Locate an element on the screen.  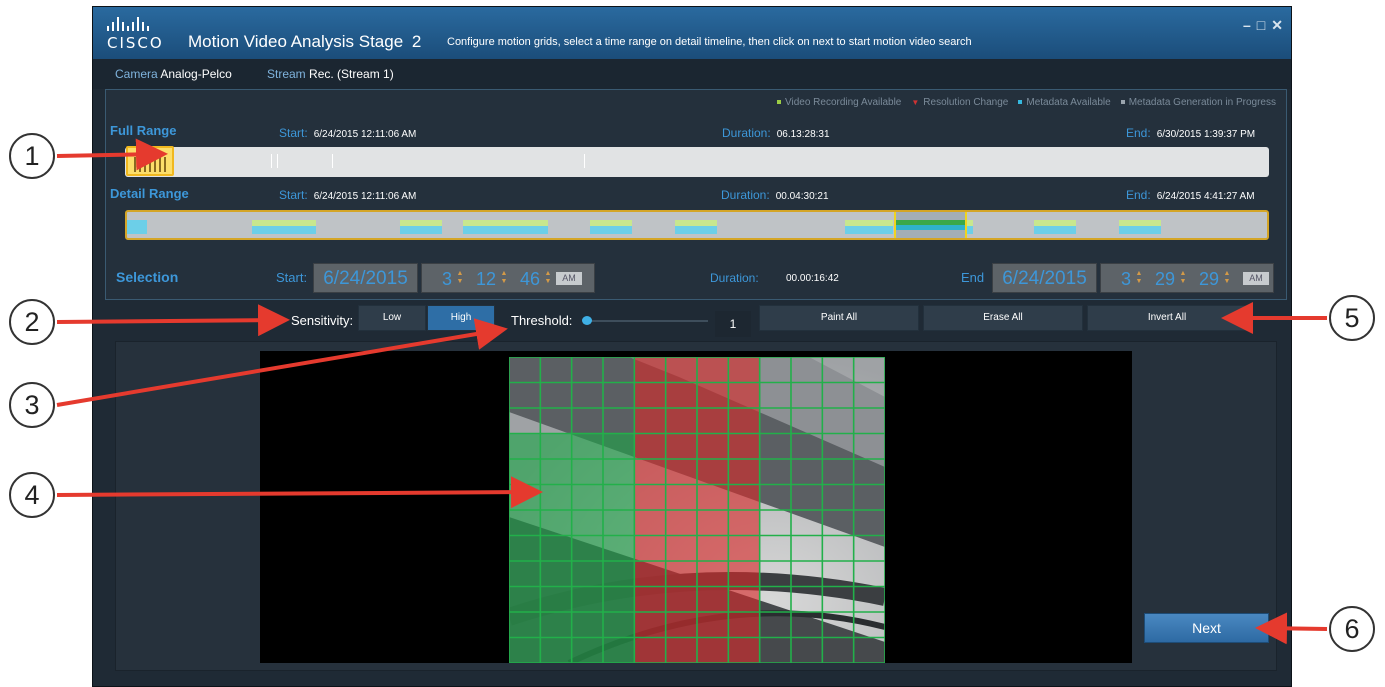
invert-all-button: Invert All is located at coordinates (1167, 318).